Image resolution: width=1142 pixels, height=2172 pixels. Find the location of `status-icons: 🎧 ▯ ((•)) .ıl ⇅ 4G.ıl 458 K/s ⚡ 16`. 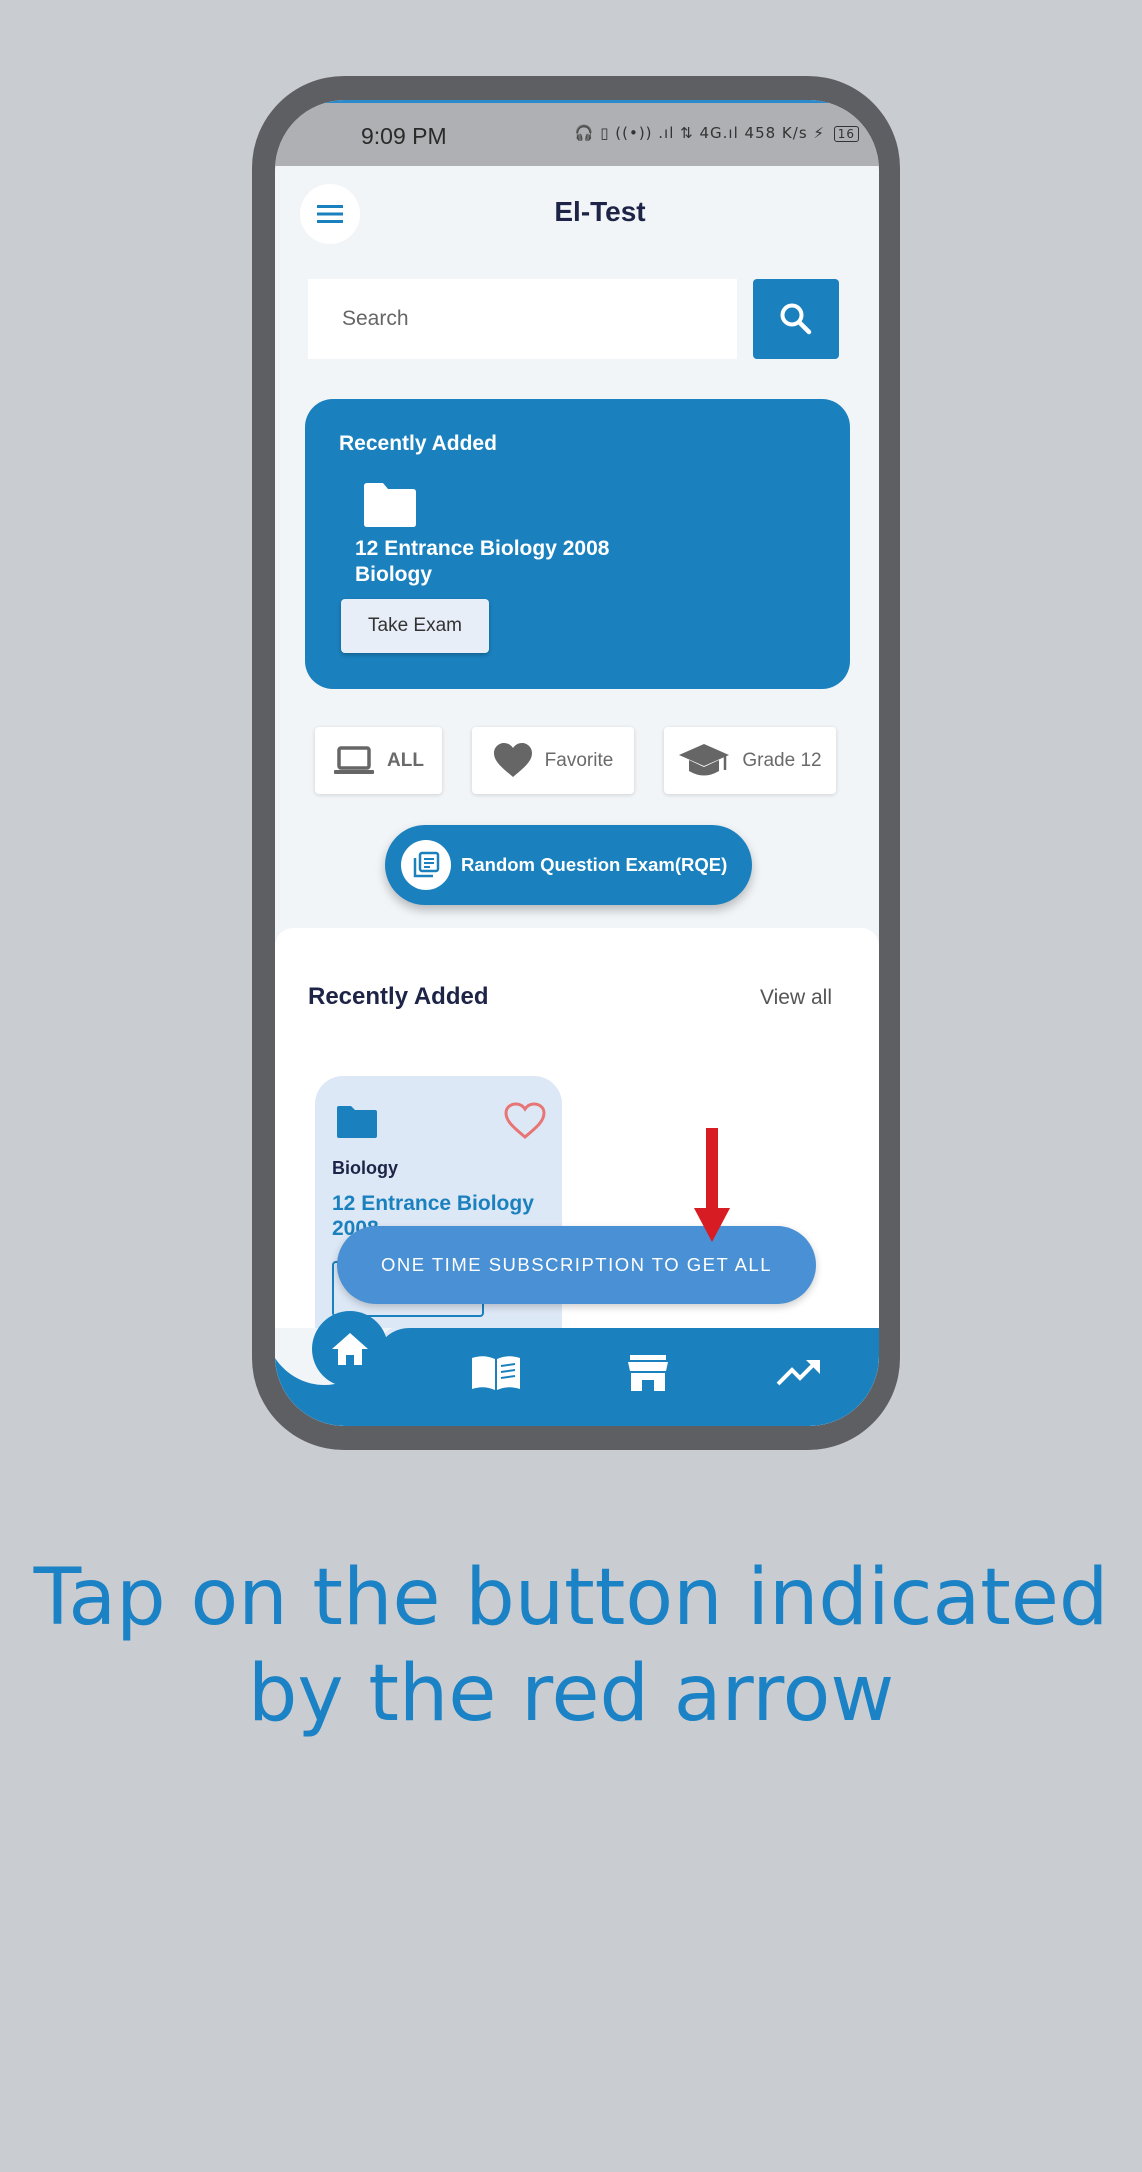

status-icons: 🎧 ▯ ((•)) .ıl ⇅ 4G.ıl 458 K/s ⚡ 16 is located at coordinates (717, 133).